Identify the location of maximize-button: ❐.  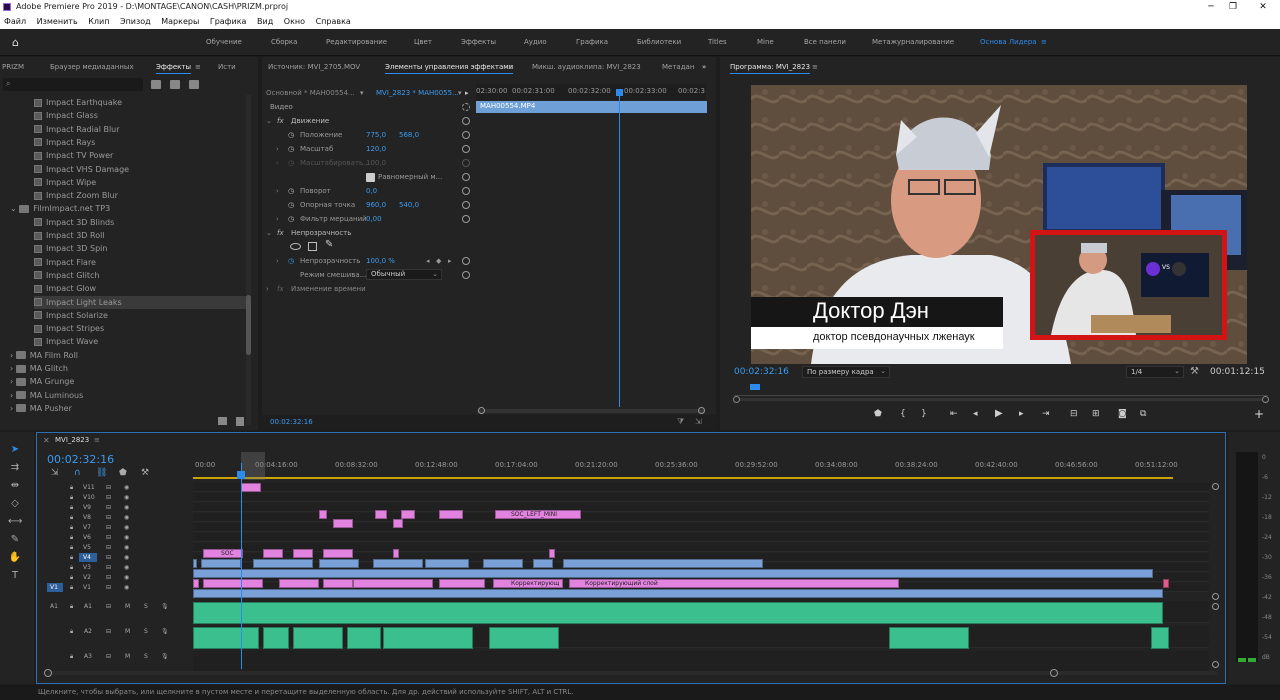
(1233, 7).